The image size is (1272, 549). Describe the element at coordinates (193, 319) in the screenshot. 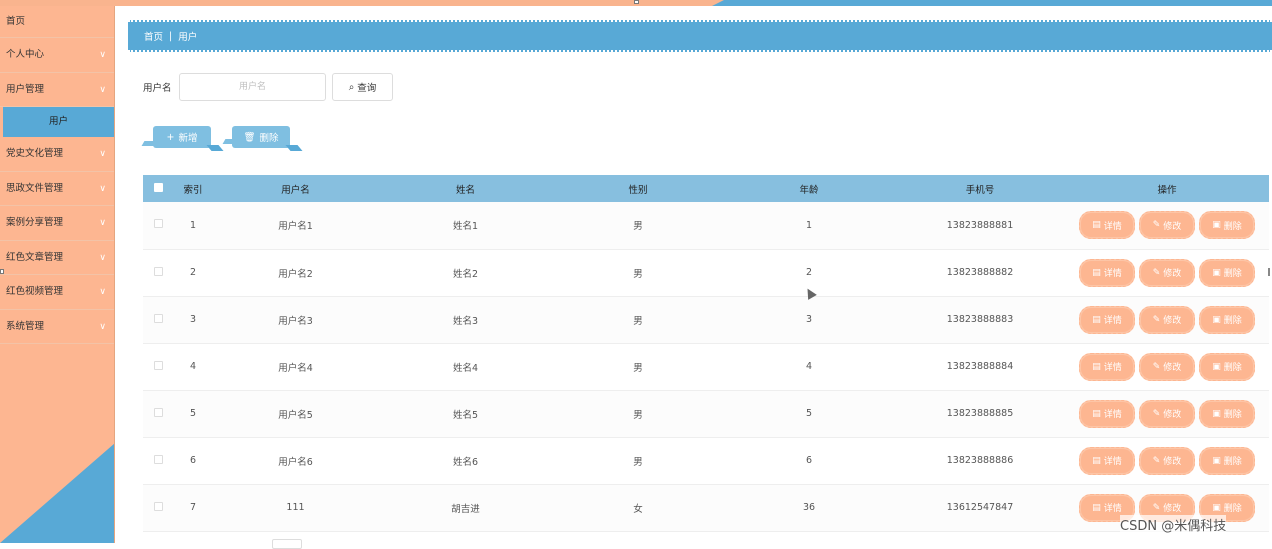

I see `cell-index: 3` at that location.